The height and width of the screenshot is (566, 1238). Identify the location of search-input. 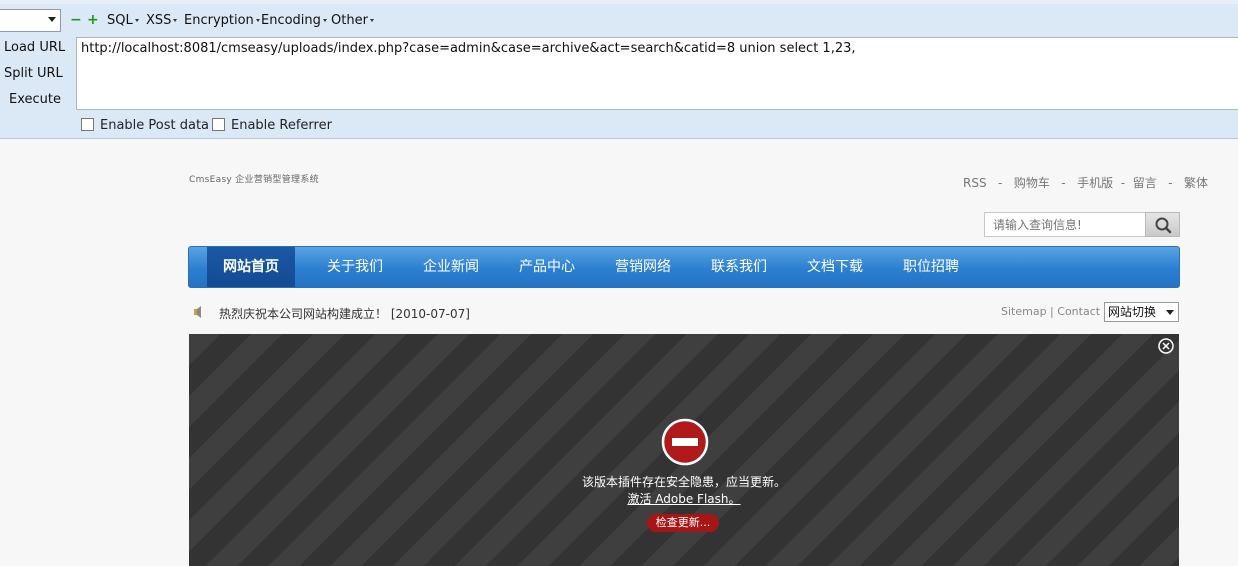
(1065, 224).